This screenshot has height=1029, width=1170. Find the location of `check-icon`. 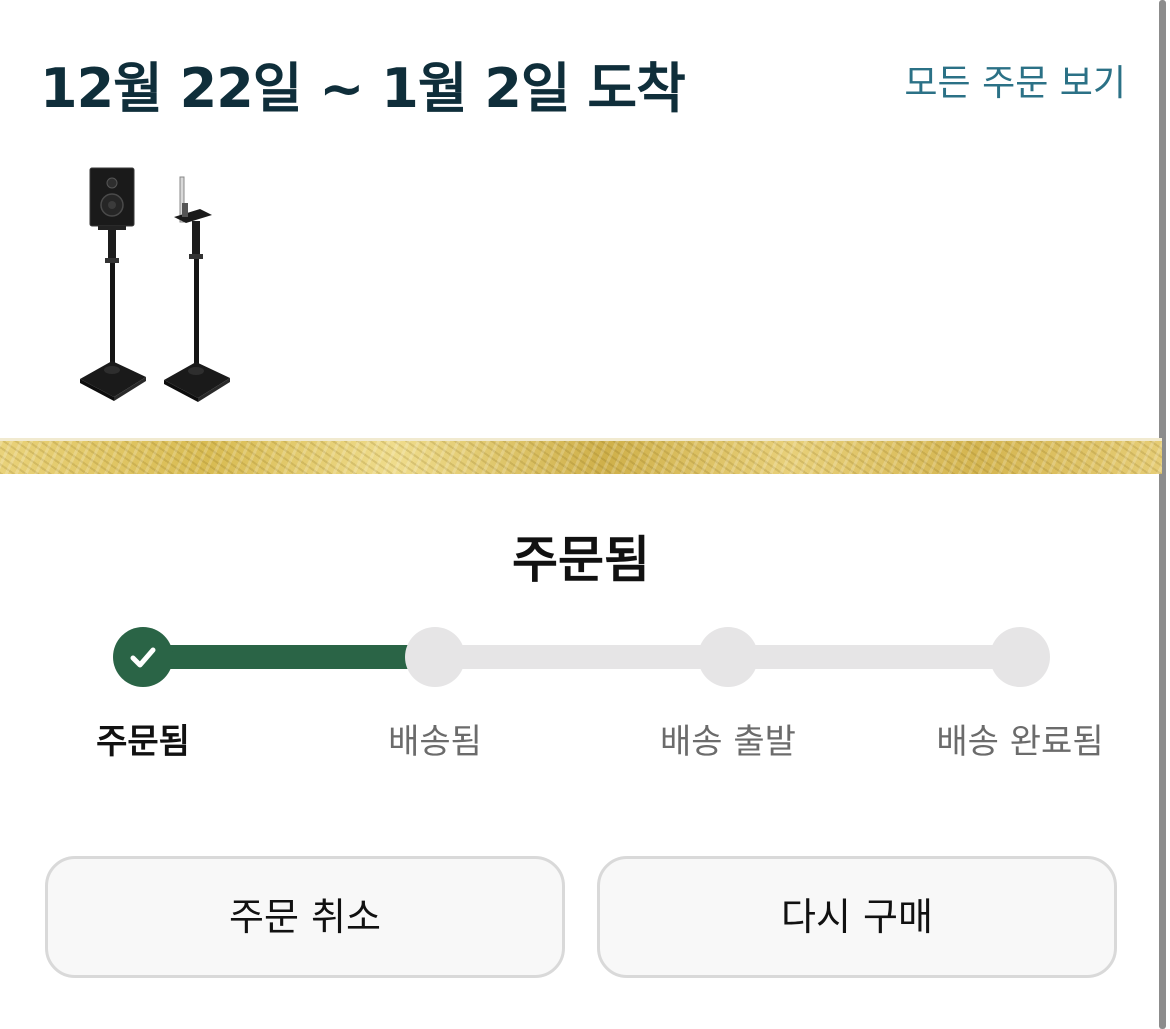

check-icon is located at coordinates (143, 657).